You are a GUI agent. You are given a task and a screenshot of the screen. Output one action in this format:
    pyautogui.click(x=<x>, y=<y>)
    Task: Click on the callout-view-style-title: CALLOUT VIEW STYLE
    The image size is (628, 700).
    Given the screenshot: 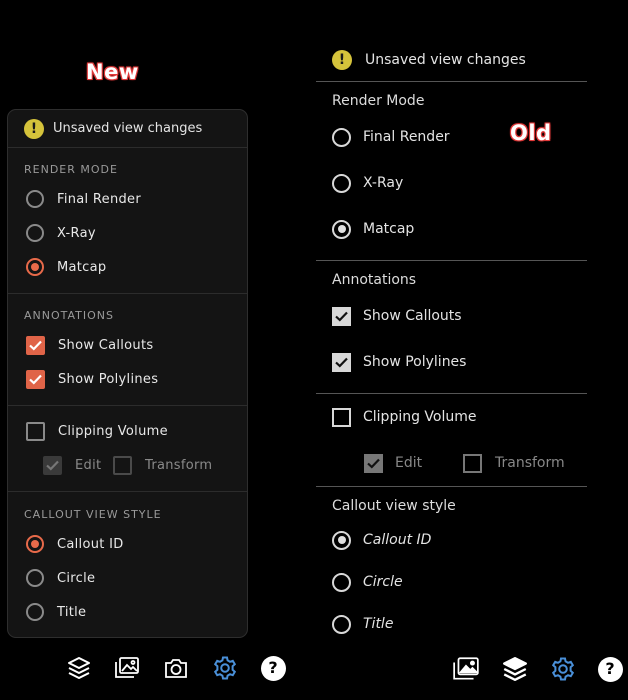 What is the action you would take?
    pyautogui.click(x=93, y=514)
    